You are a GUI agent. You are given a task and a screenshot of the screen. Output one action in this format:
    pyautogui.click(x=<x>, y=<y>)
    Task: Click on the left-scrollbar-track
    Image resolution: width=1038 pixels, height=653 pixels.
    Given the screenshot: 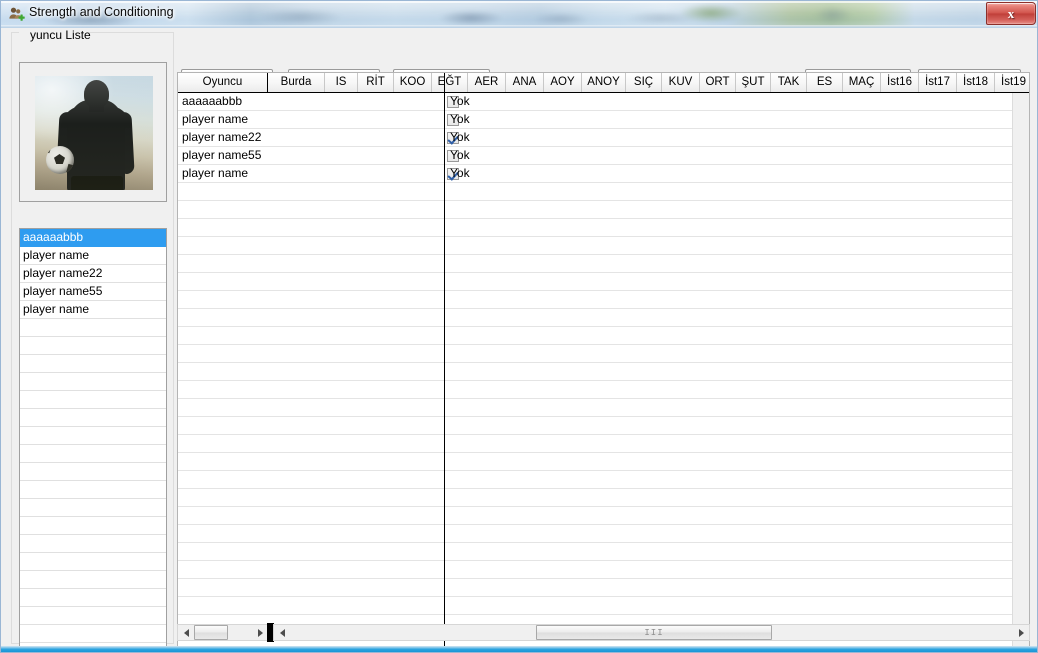 What is the action you would take?
    pyautogui.click(x=223, y=632)
    